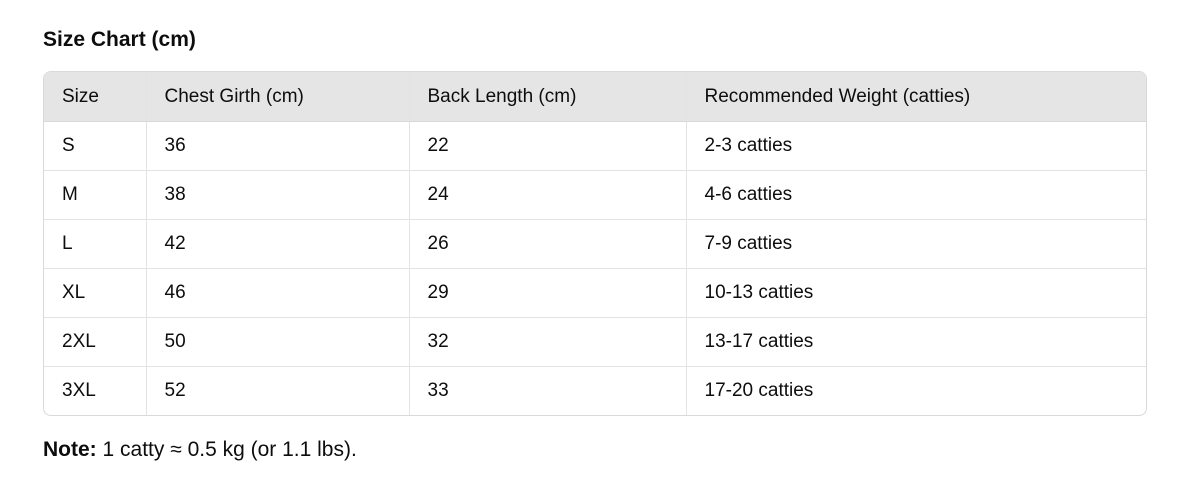  What do you see at coordinates (547, 195) in the screenshot?
I see `cell-back-length: 24` at bounding box center [547, 195].